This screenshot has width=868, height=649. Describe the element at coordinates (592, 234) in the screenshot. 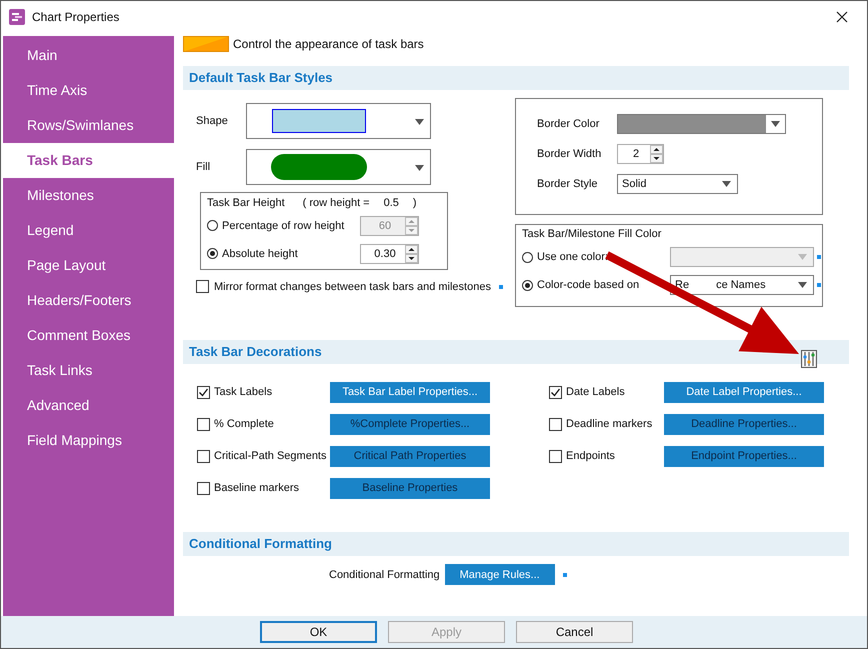

I see `group-title: Task Bar/Milestone Fill Color` at that location.